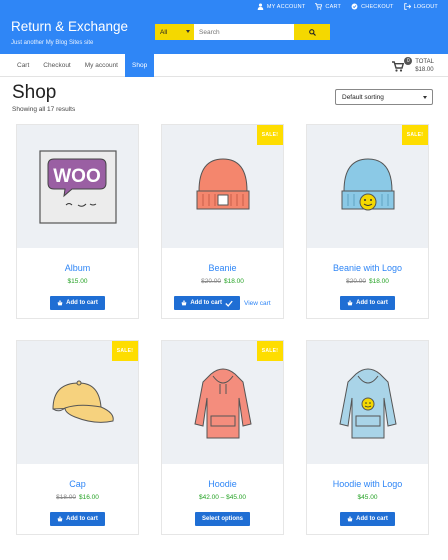  Describe the element at coordinates (286, 6) in the screenshot. I see `my-account-label: MY ACCOUNT` at that location.